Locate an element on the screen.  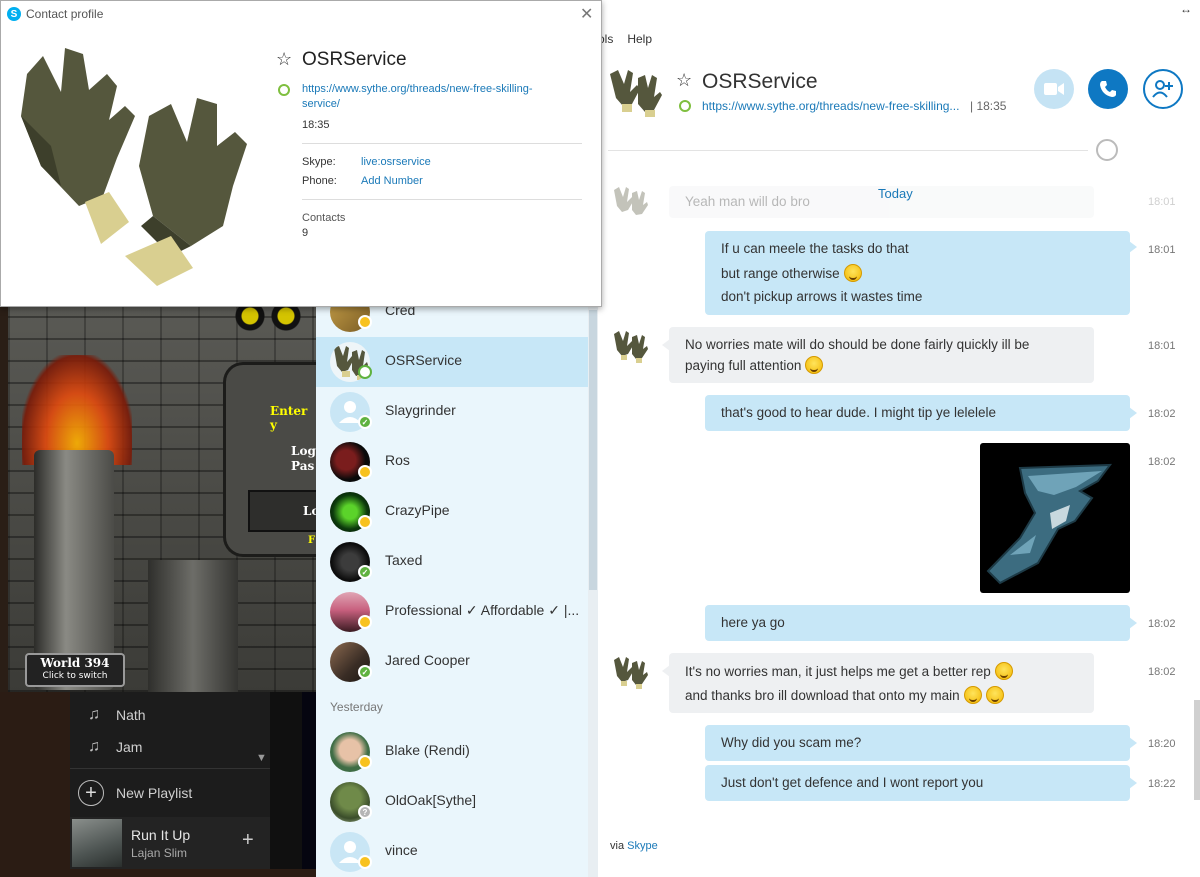
new-playlist-label: New Playlist is located at coordinates (154, 793).